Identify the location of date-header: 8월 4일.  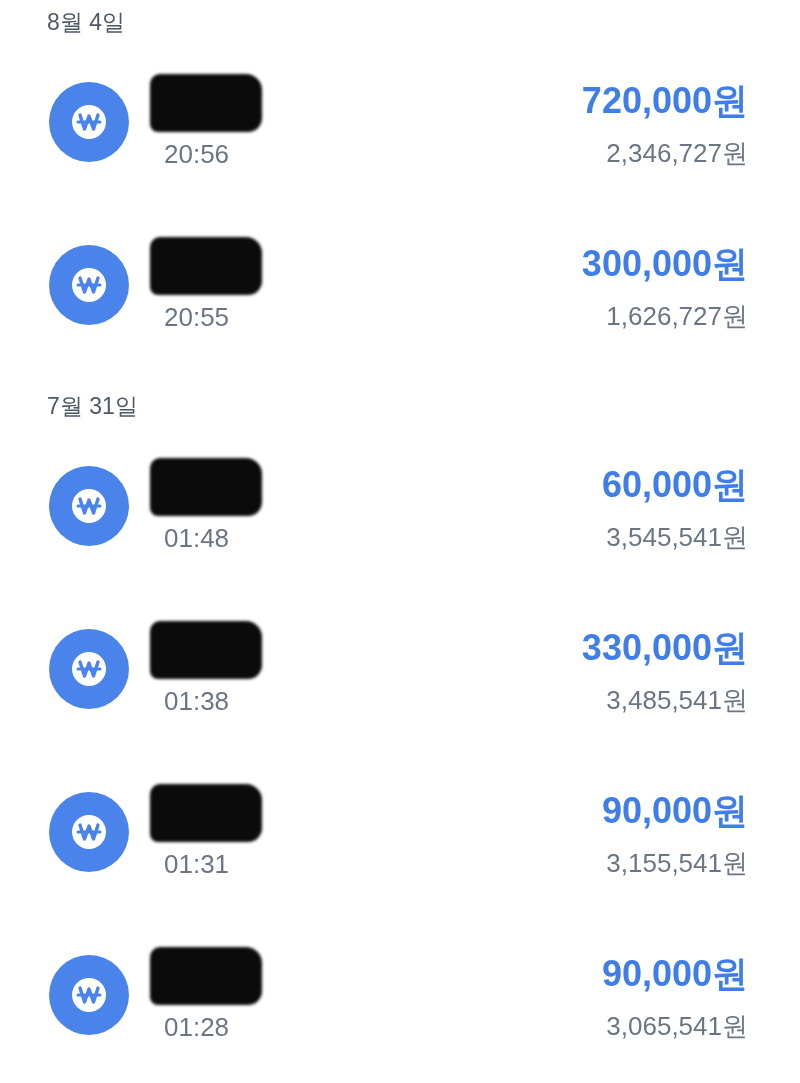
(86, 22).